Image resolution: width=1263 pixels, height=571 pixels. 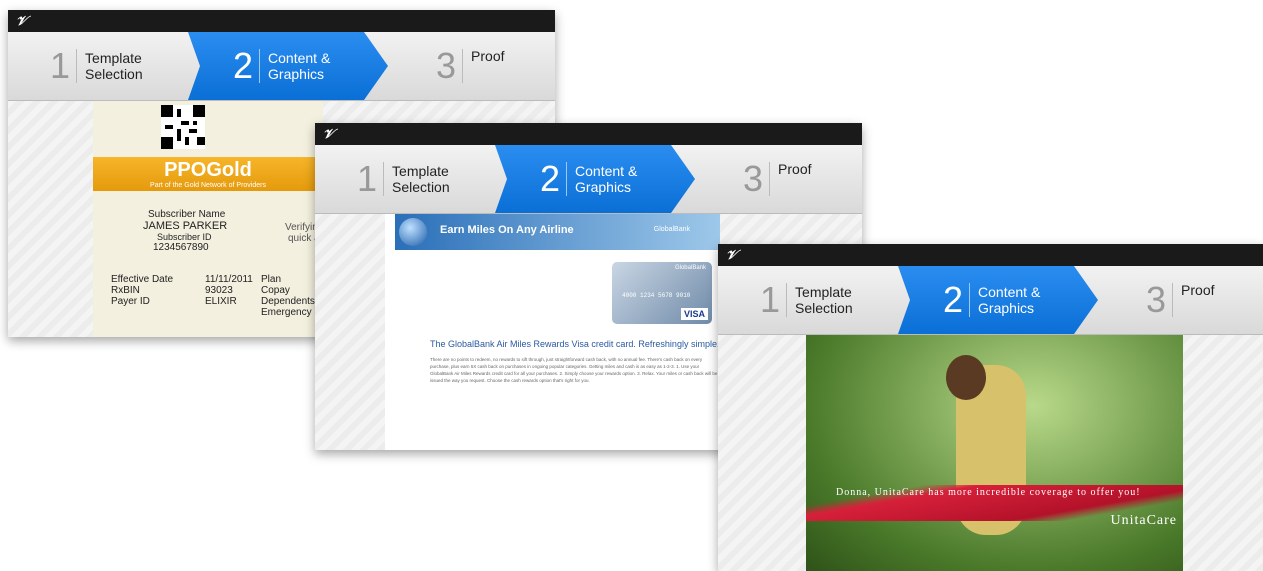 What do you see at coordinates (286, 312) in the screenshot?
I see `row-col3: Emergency` at bounding box center [286, 312].